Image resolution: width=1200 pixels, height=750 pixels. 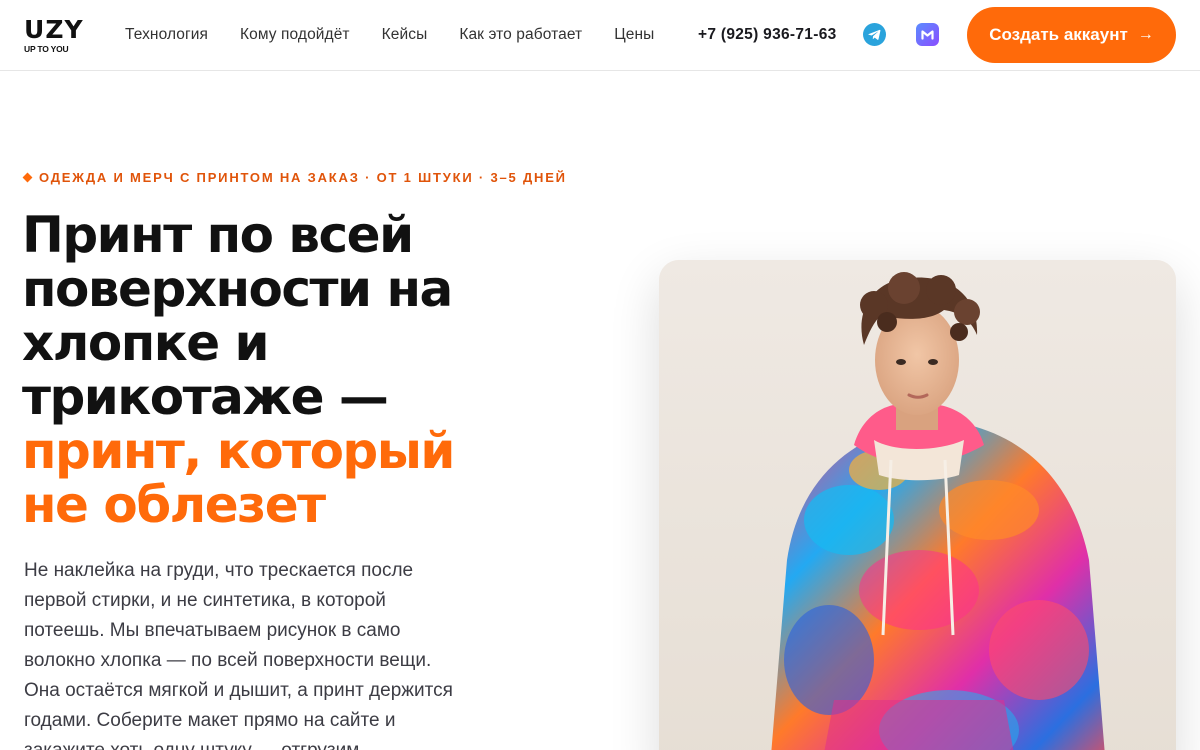 I want to click on headline-line: поверхности на, so click(x=237, y=289).